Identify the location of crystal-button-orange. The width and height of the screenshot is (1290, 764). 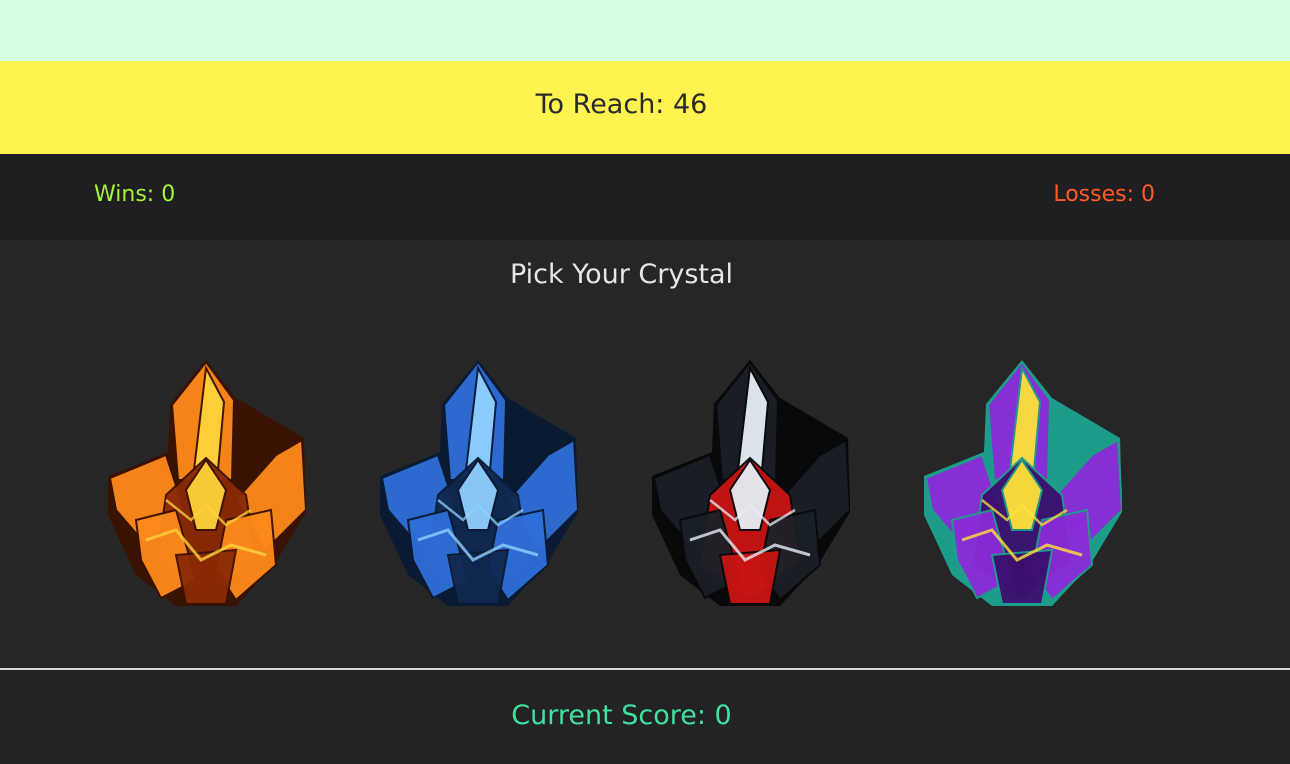
(206, 484).